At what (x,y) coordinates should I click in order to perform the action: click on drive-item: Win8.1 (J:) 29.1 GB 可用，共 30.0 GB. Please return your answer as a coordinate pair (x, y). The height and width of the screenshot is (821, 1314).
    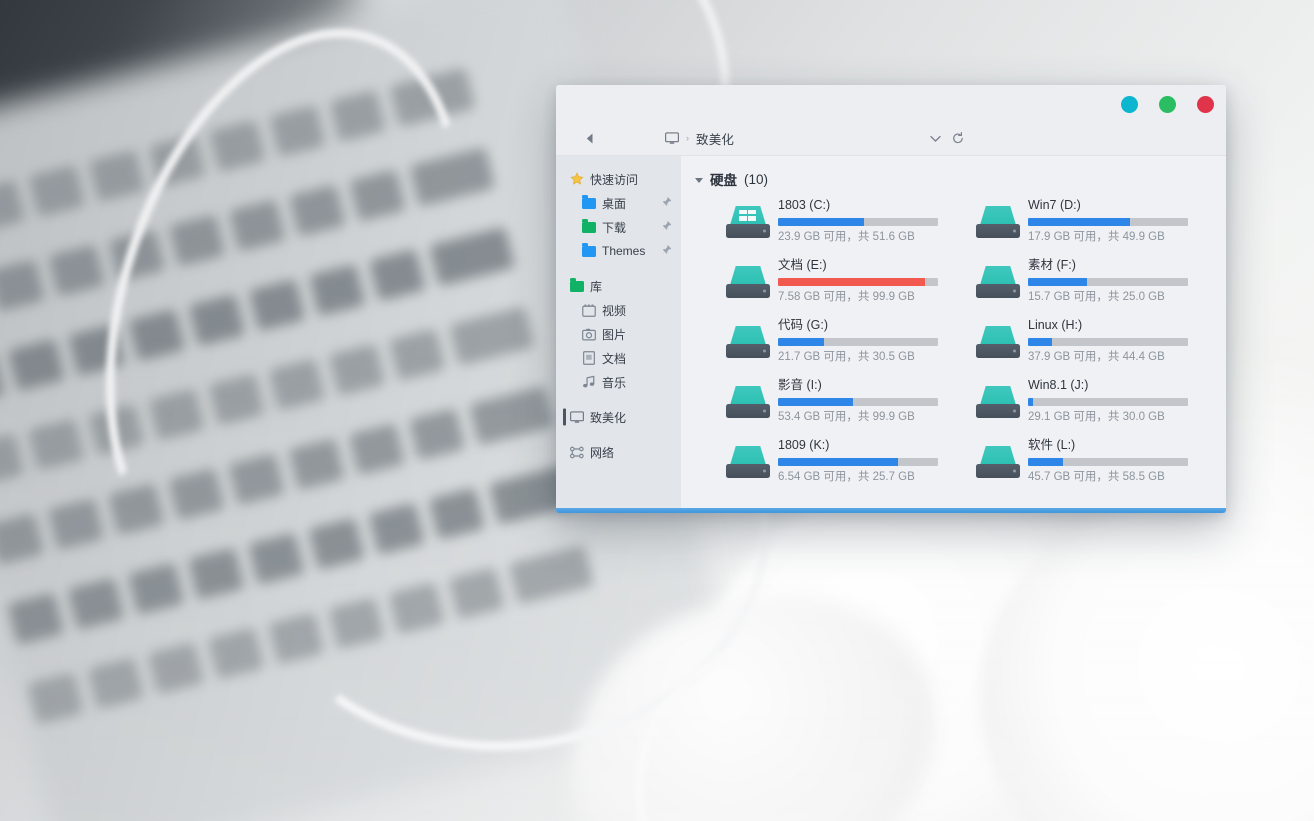
    Looking at the image, I should click on (1100, 402).